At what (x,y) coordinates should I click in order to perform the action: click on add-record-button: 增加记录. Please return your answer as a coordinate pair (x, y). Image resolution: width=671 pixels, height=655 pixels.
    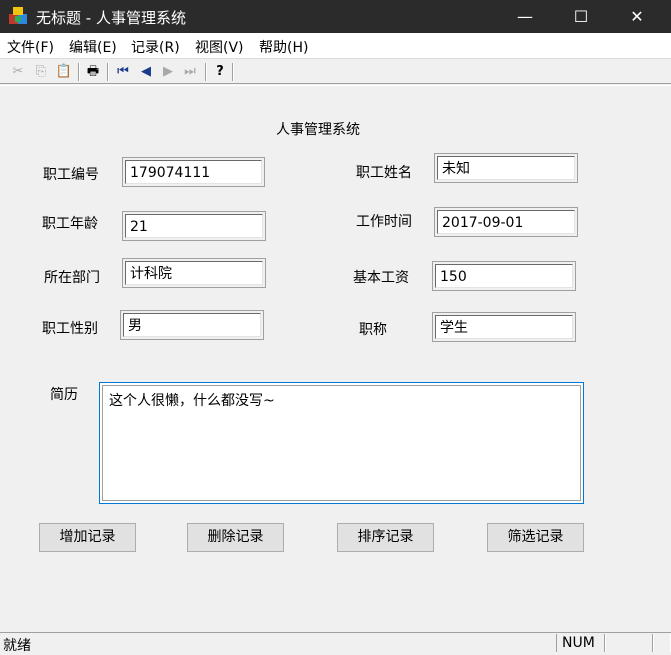
    Looking at the image, I should click on (87, 537).